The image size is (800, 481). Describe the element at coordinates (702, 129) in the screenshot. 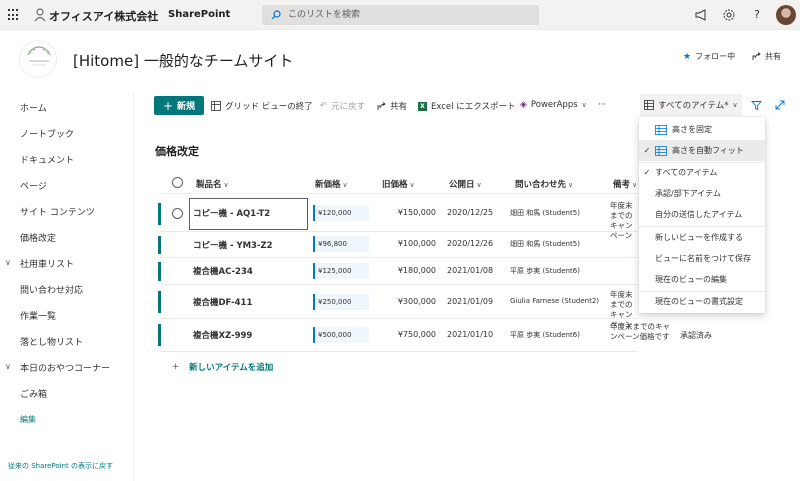

I see `menu-item-fixed-height: 高さを固定` at that location.